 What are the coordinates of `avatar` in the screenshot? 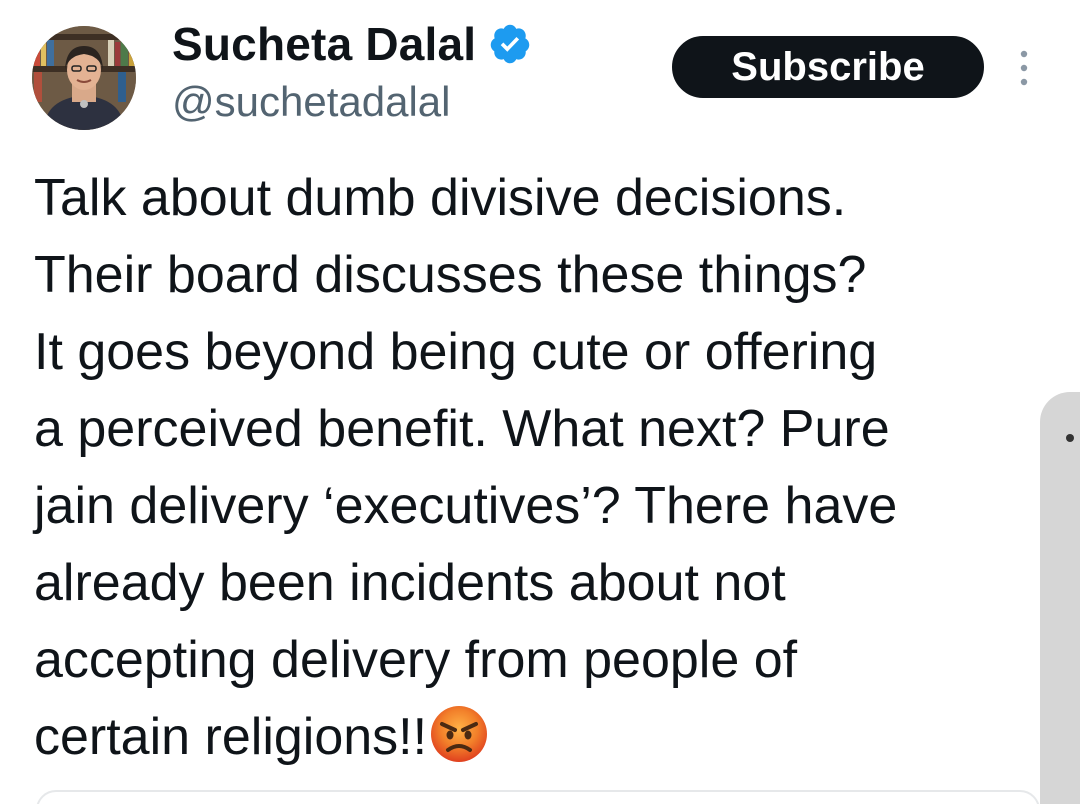 It's located at (84, 78).